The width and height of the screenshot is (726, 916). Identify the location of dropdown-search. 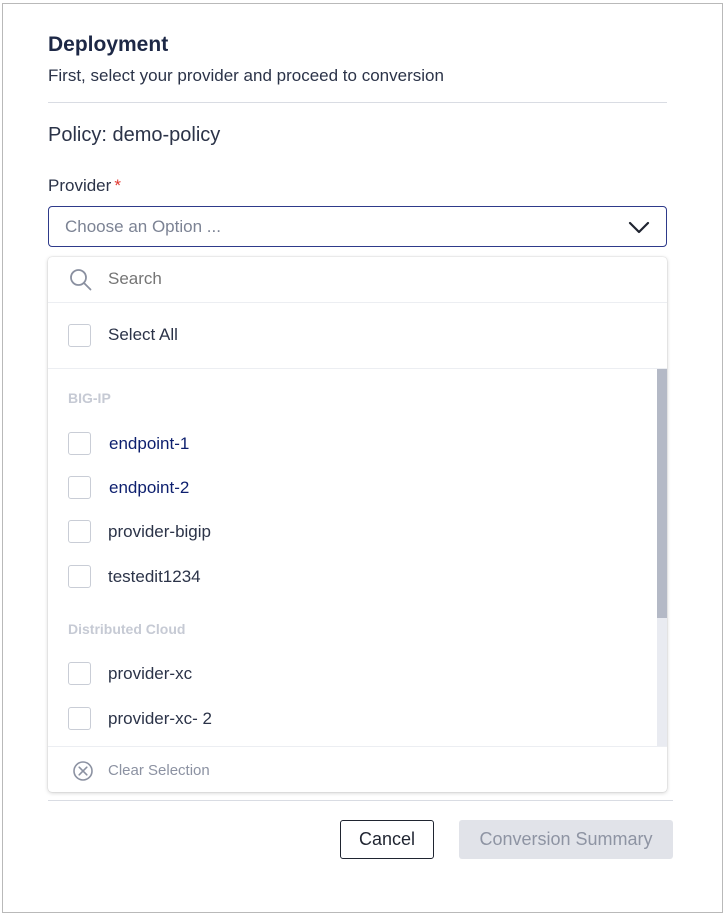
(357, 280).